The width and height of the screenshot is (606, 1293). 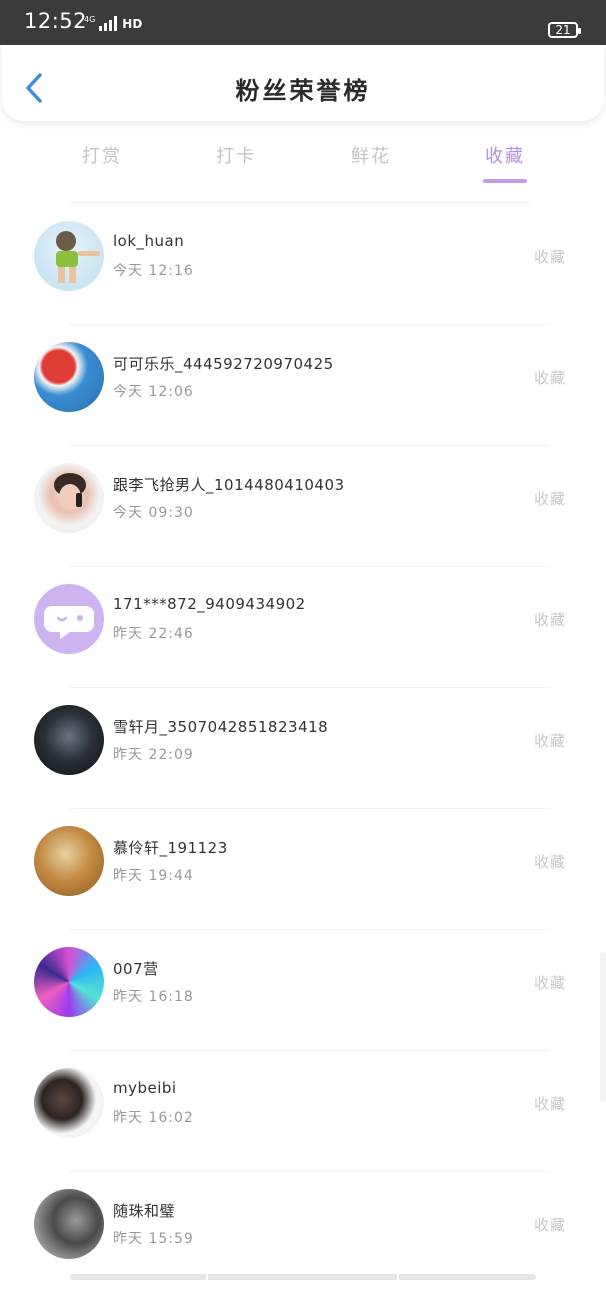 What do you see at coordinates (300, 202) in the screenshot?
I see `divider` at bounding box center [300, 202].